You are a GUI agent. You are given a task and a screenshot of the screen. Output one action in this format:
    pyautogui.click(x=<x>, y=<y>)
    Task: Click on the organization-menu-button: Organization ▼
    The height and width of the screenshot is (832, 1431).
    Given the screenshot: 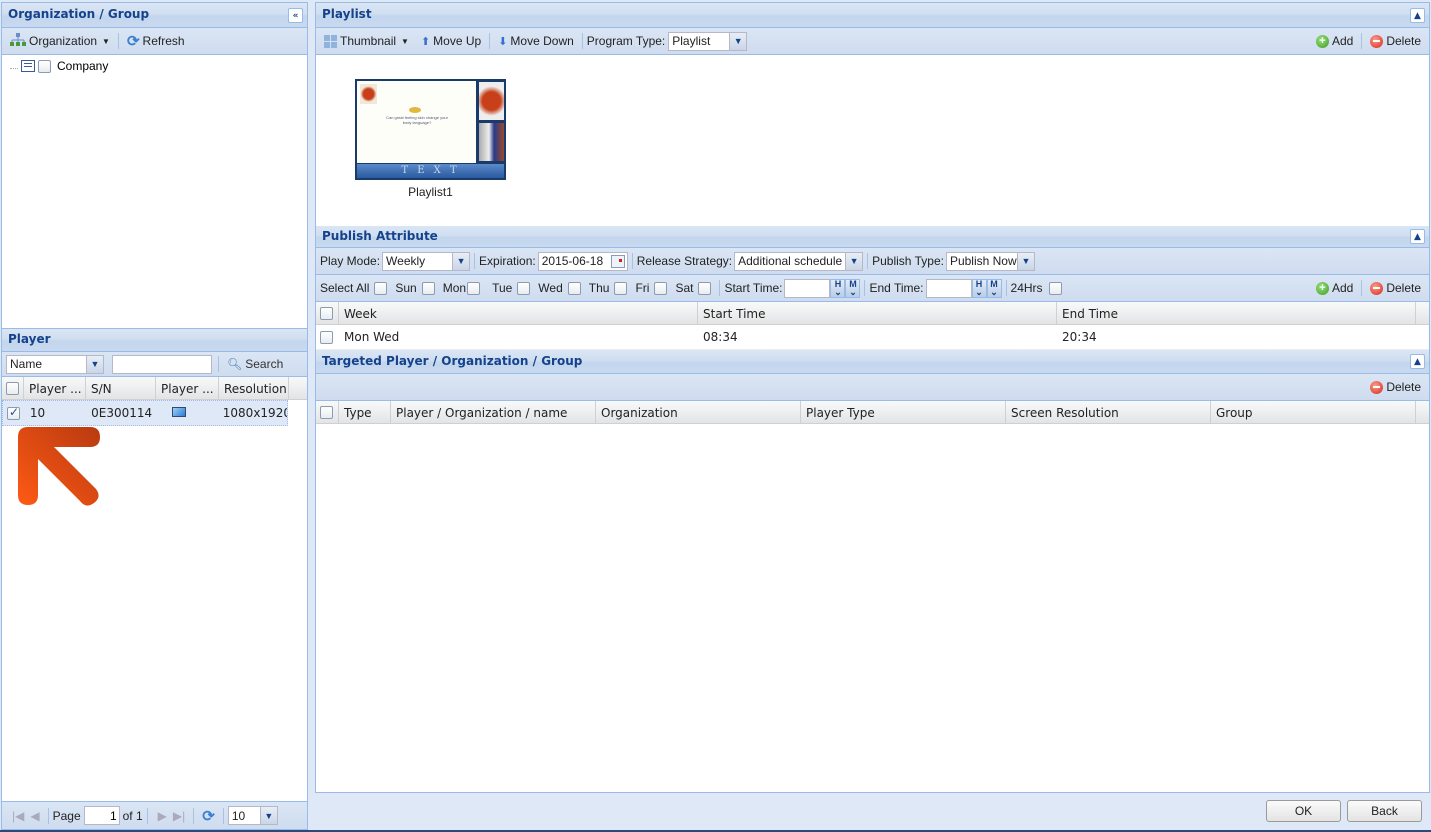 What is the action you would take?
    pyautogui.click(x=60, y=41)
    